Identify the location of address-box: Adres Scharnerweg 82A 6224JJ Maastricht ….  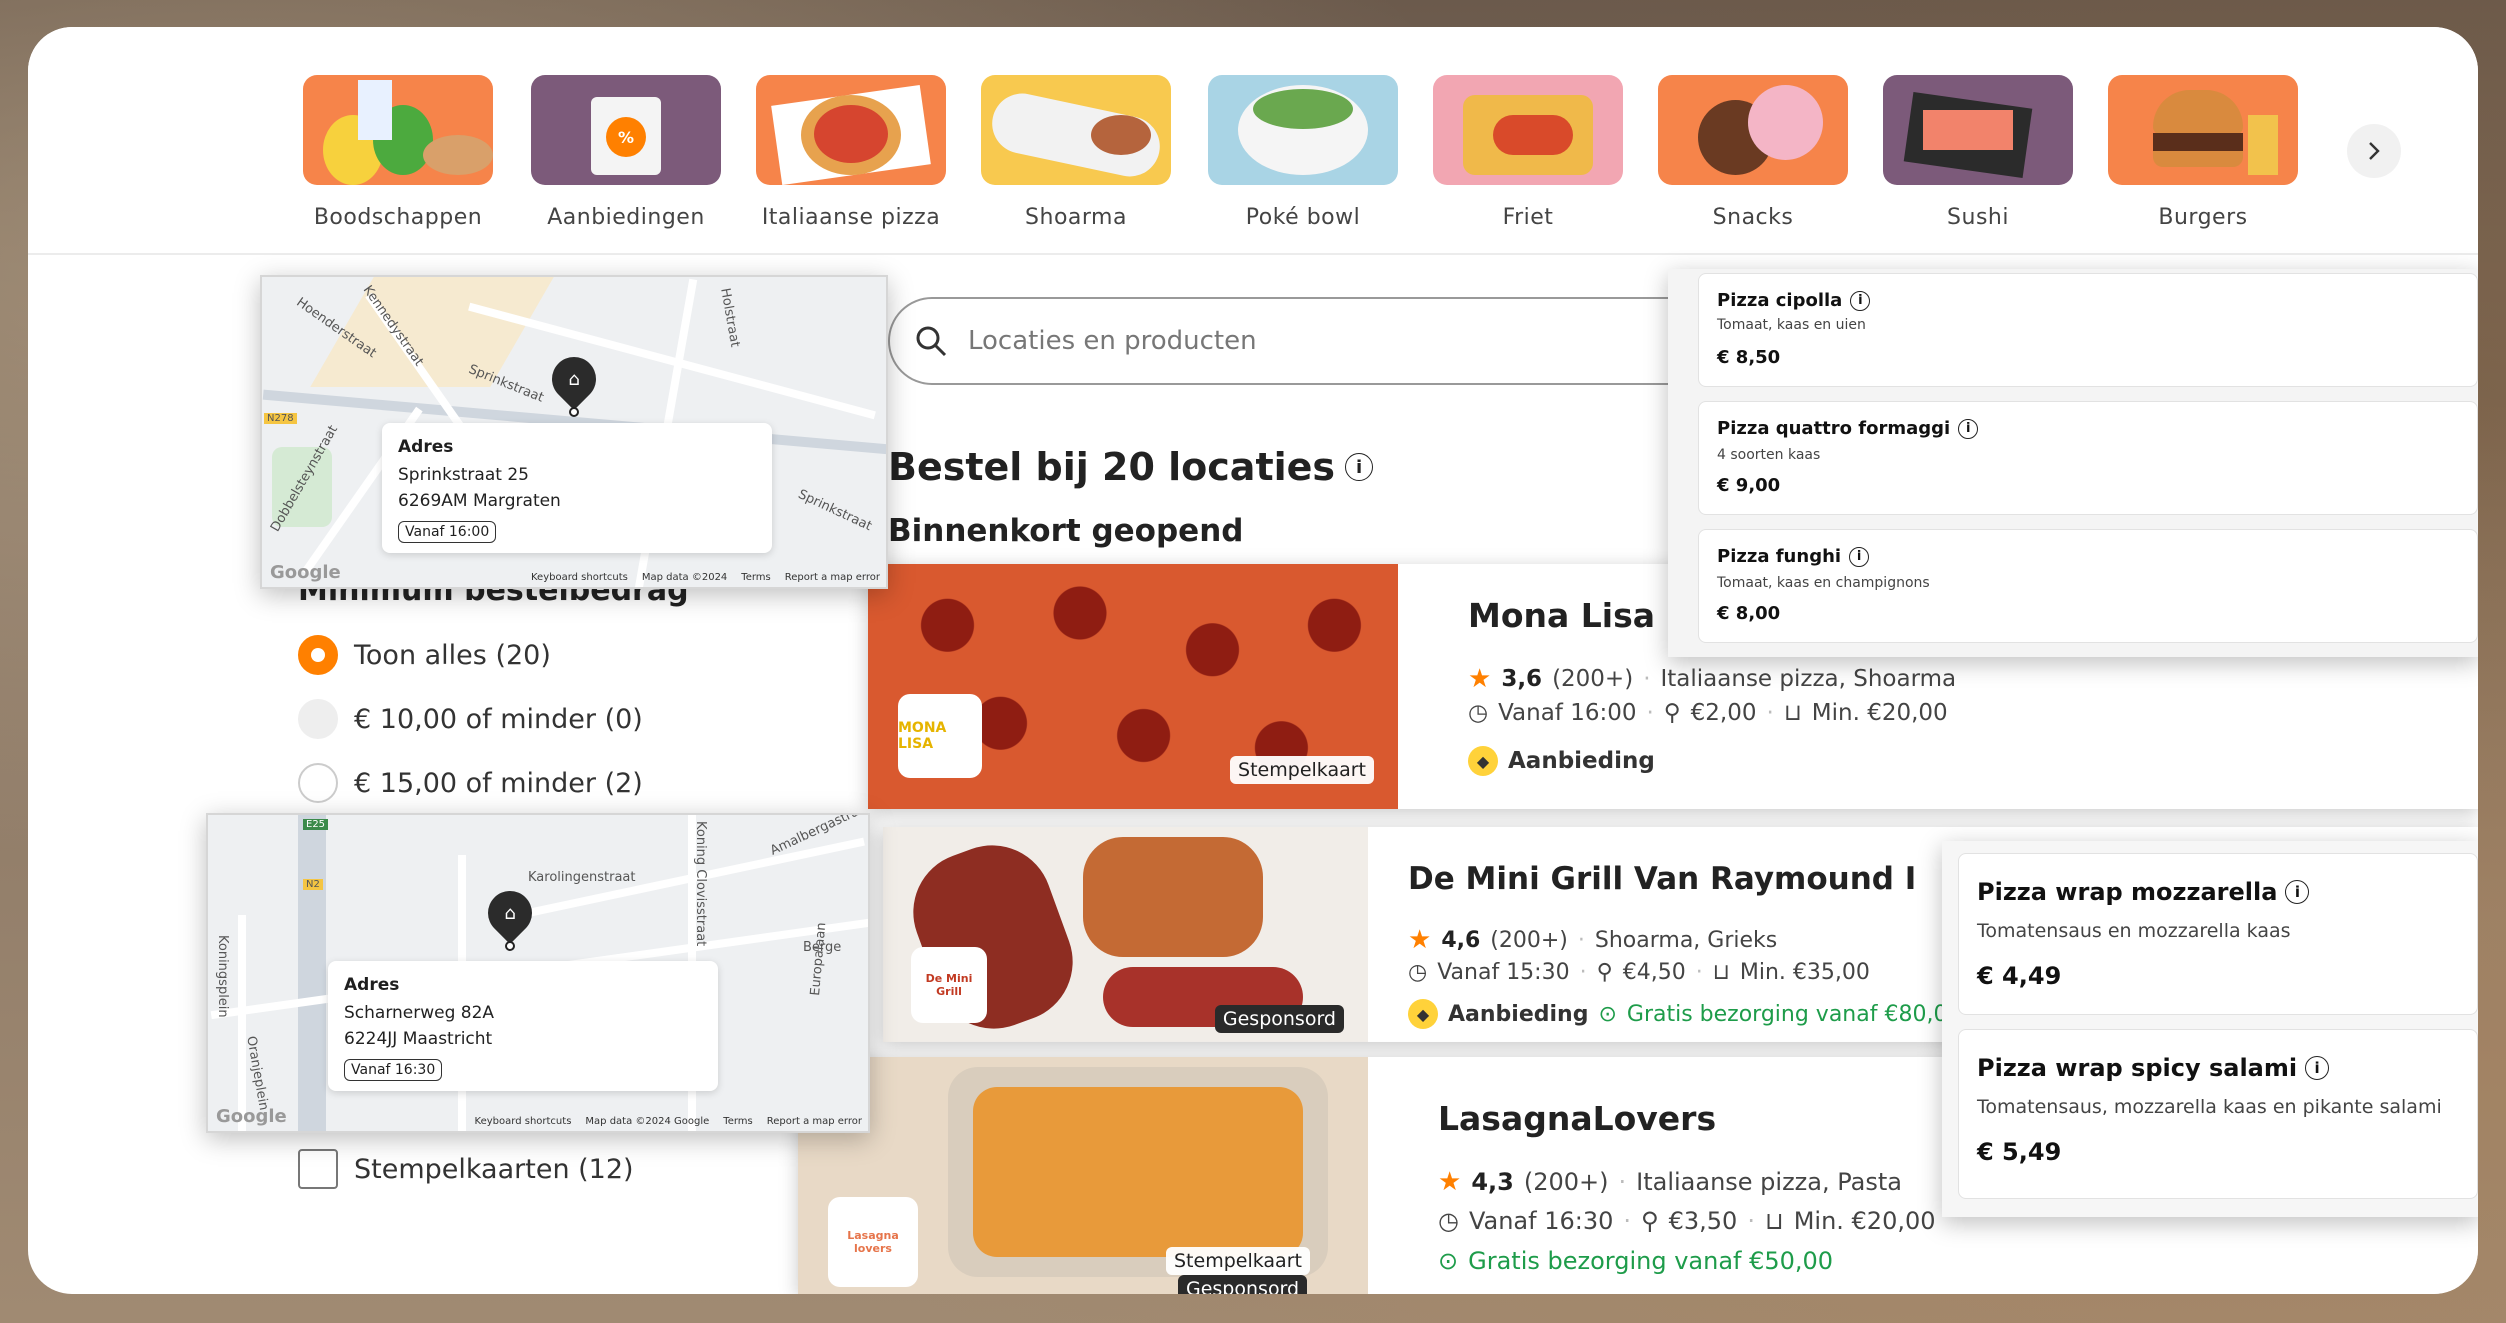
(523, 1026).